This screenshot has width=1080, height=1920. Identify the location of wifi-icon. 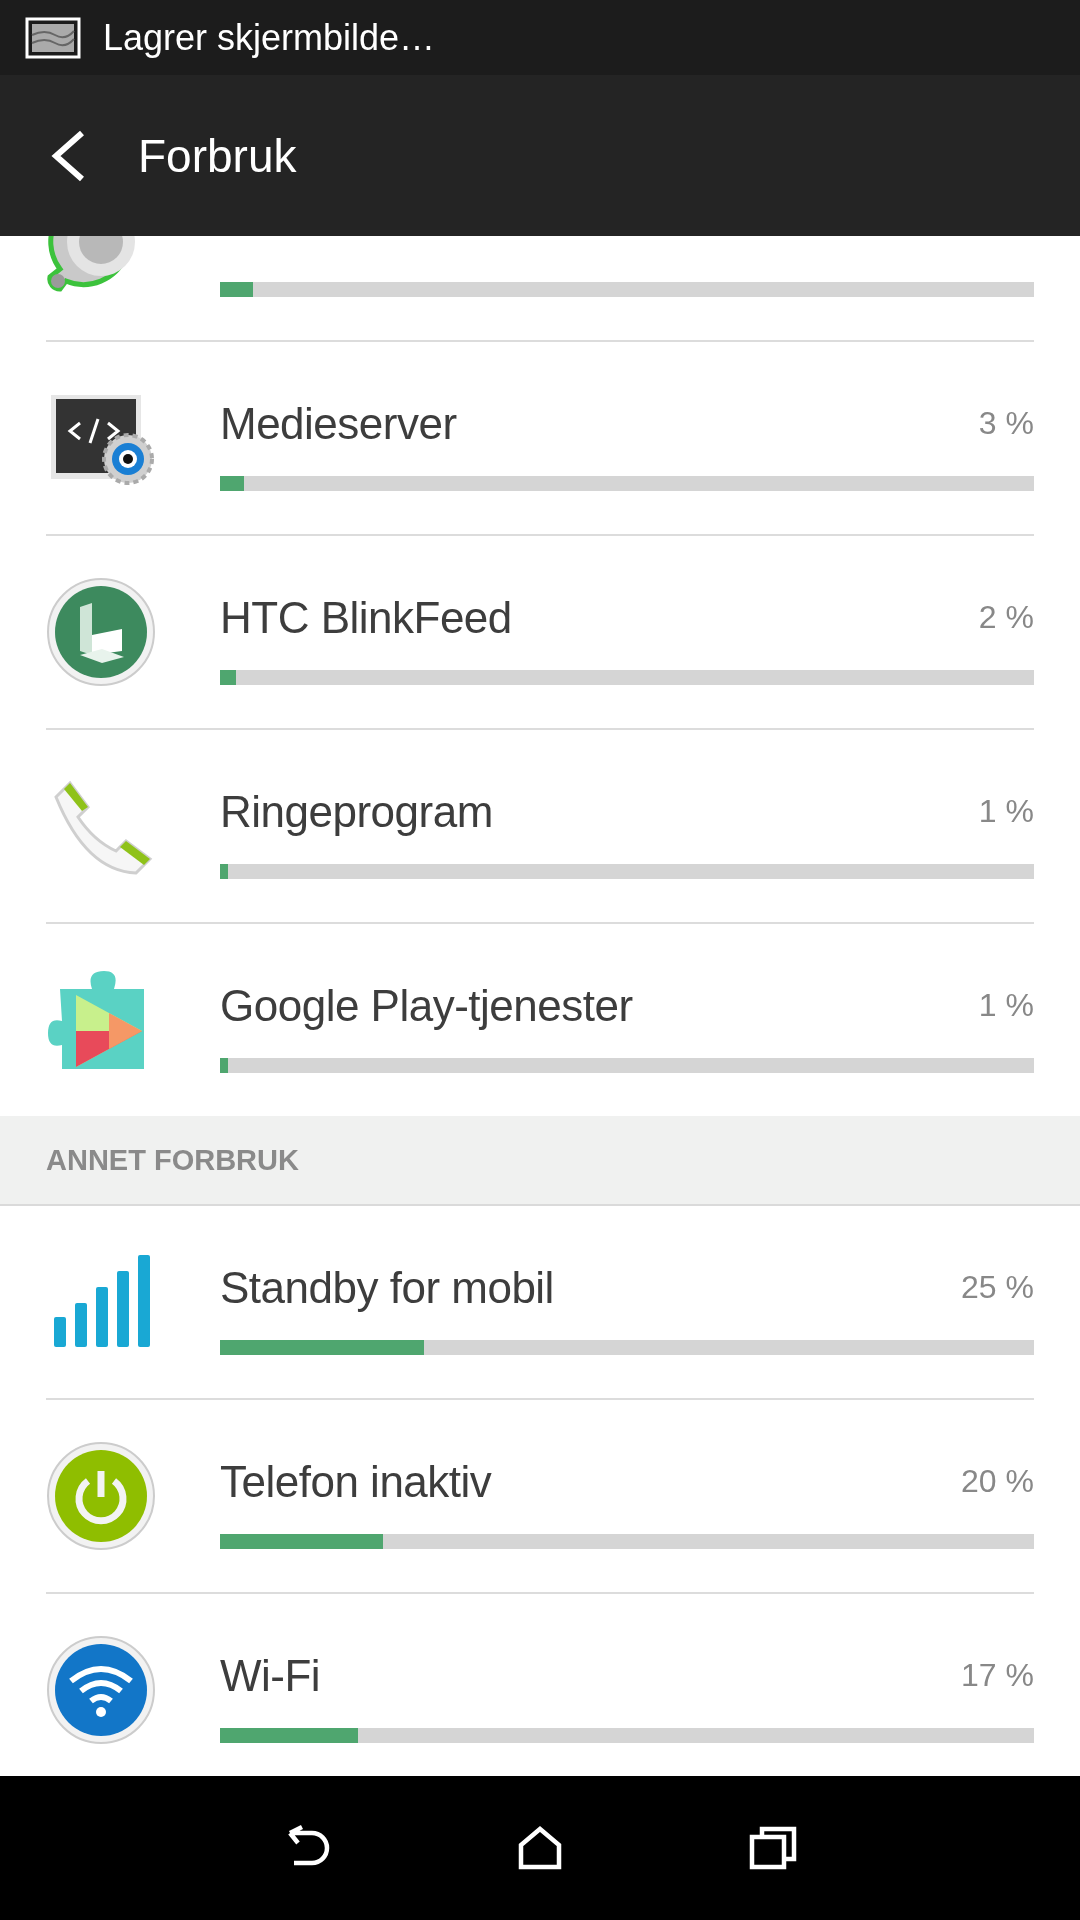
(101, 1690).